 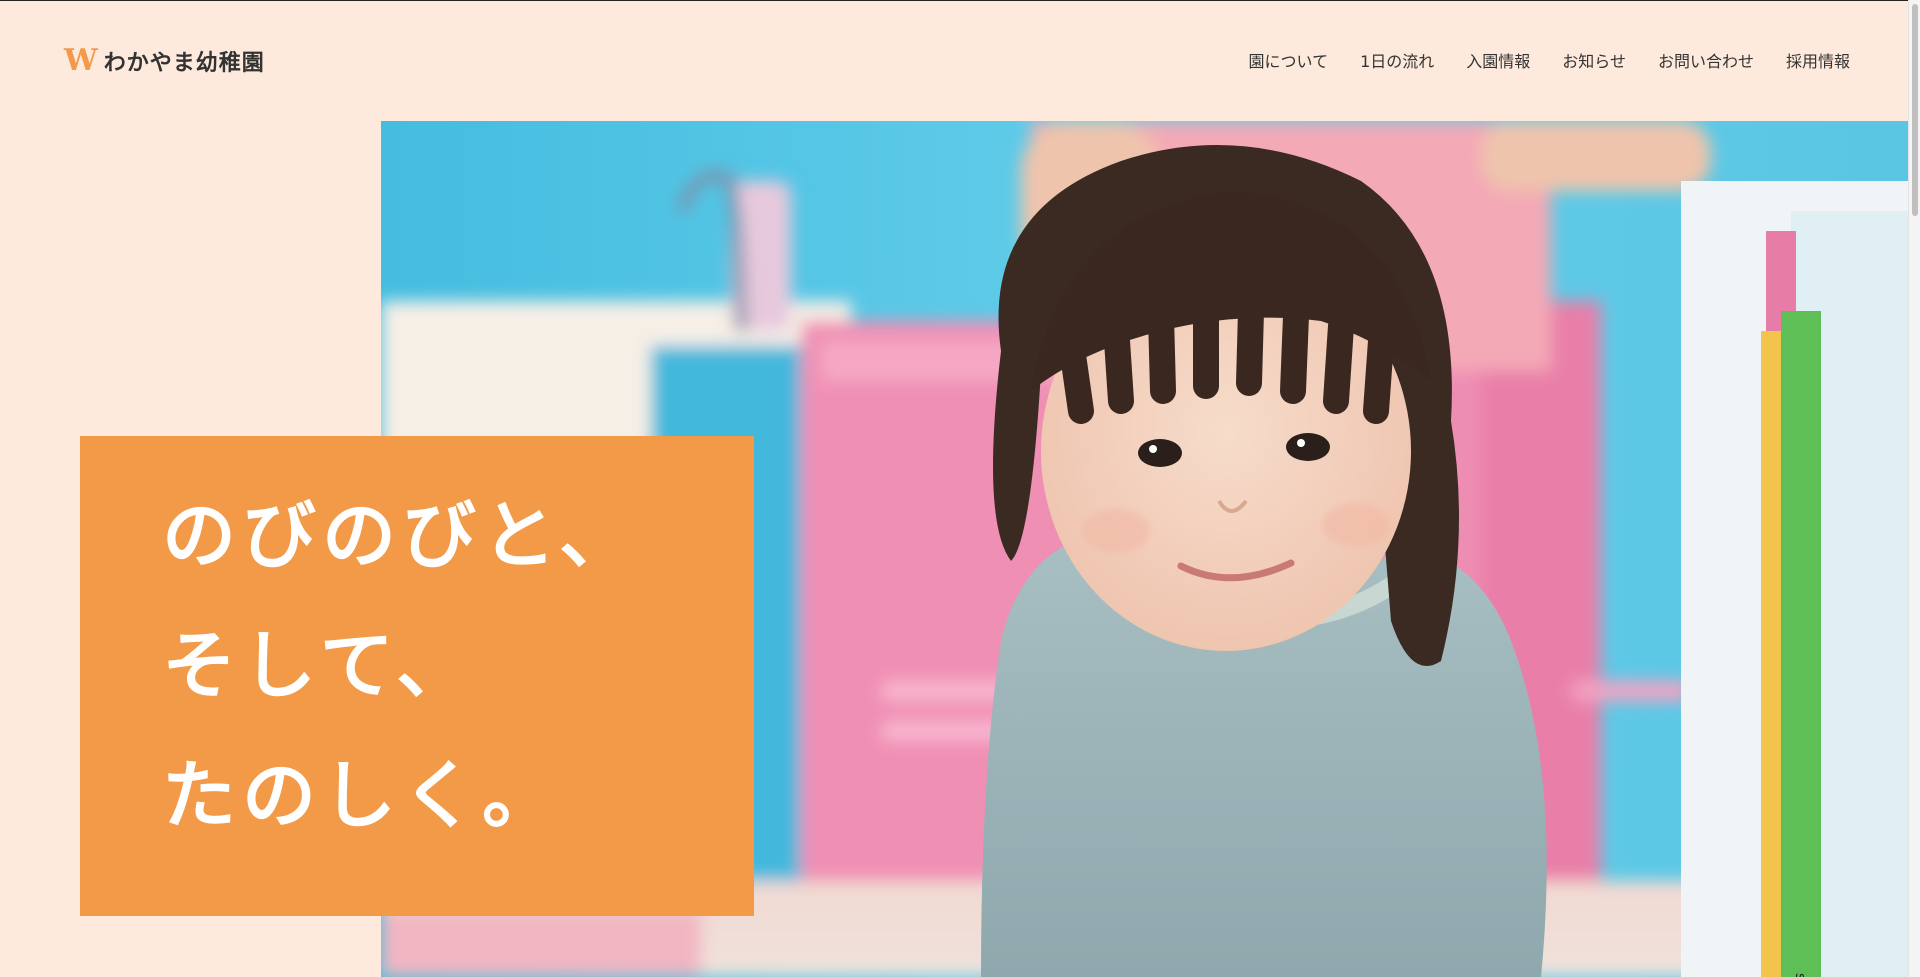 What do you see at coordinates (1549, 62) in the screenshot?
I see `global-nav: 園について 1日の流れ 入園情報 お知らせ お問い合わせ 採用情報` at bounding box center [1549, 62].